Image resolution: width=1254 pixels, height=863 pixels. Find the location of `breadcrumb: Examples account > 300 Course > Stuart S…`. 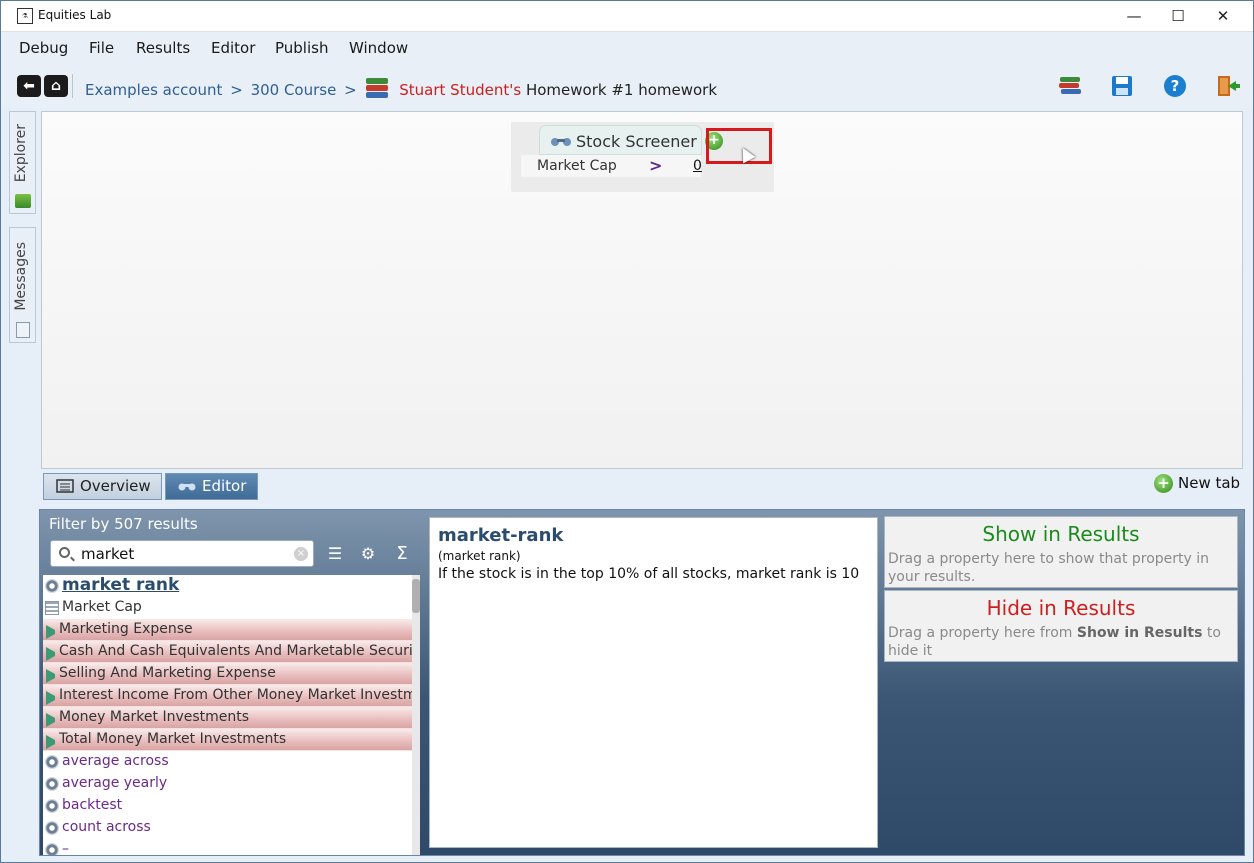

breadcrumb: Examples account > 300 Course > Stuart S… is located at coordinates (401, 88).